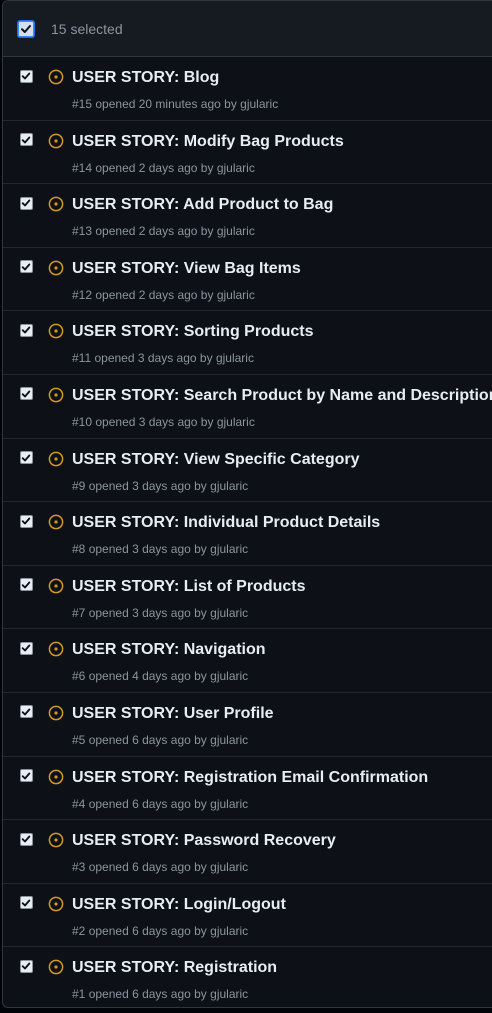 The width and height of the screenshot is (492, 1013). I want to click on issue-meta: #1 opened 6 days ago by gjularic, so click(160, 994).